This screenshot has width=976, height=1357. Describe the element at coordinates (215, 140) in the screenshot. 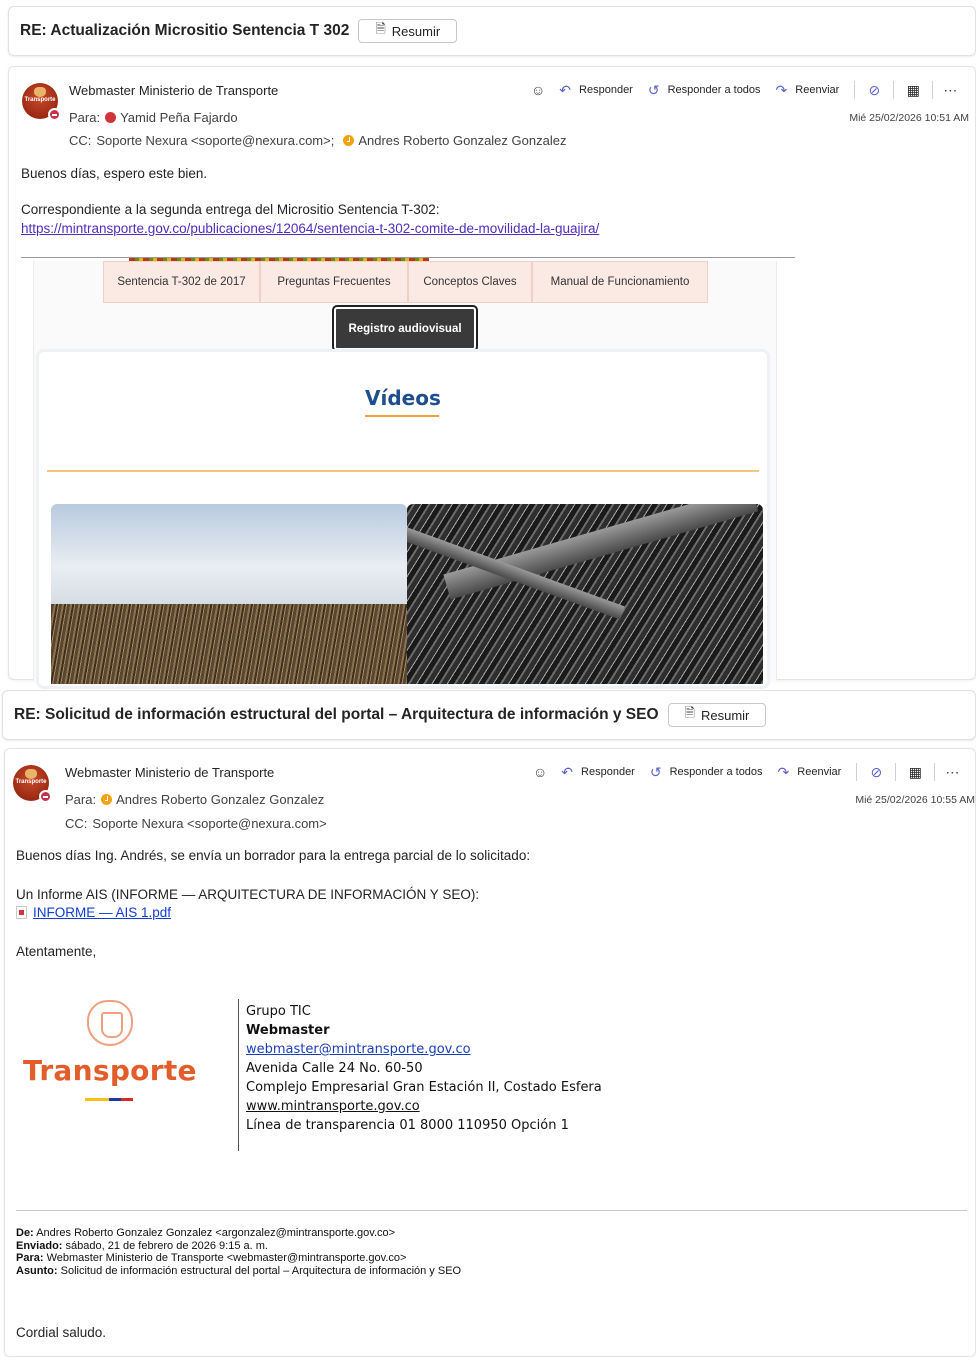

I see `cc-recipient: Soporte Nexura <soporte@nexura.com>;` at that location.